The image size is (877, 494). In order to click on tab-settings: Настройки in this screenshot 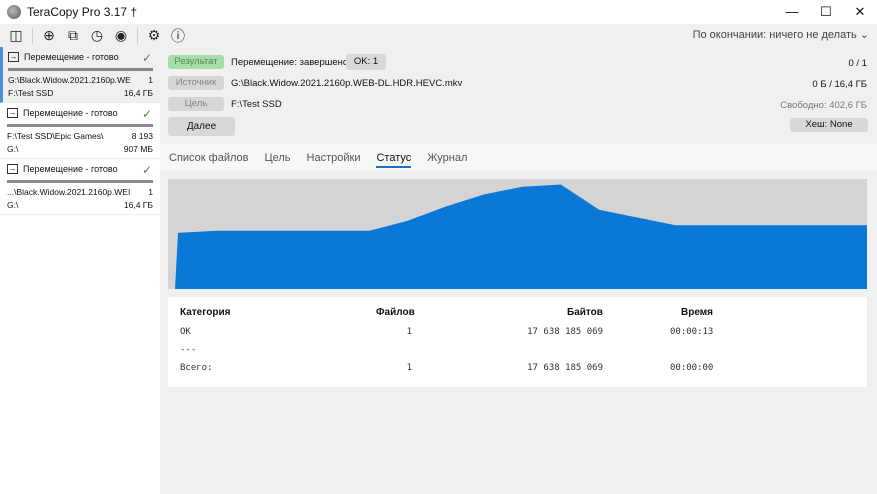, I will do `click(334, 158)`.